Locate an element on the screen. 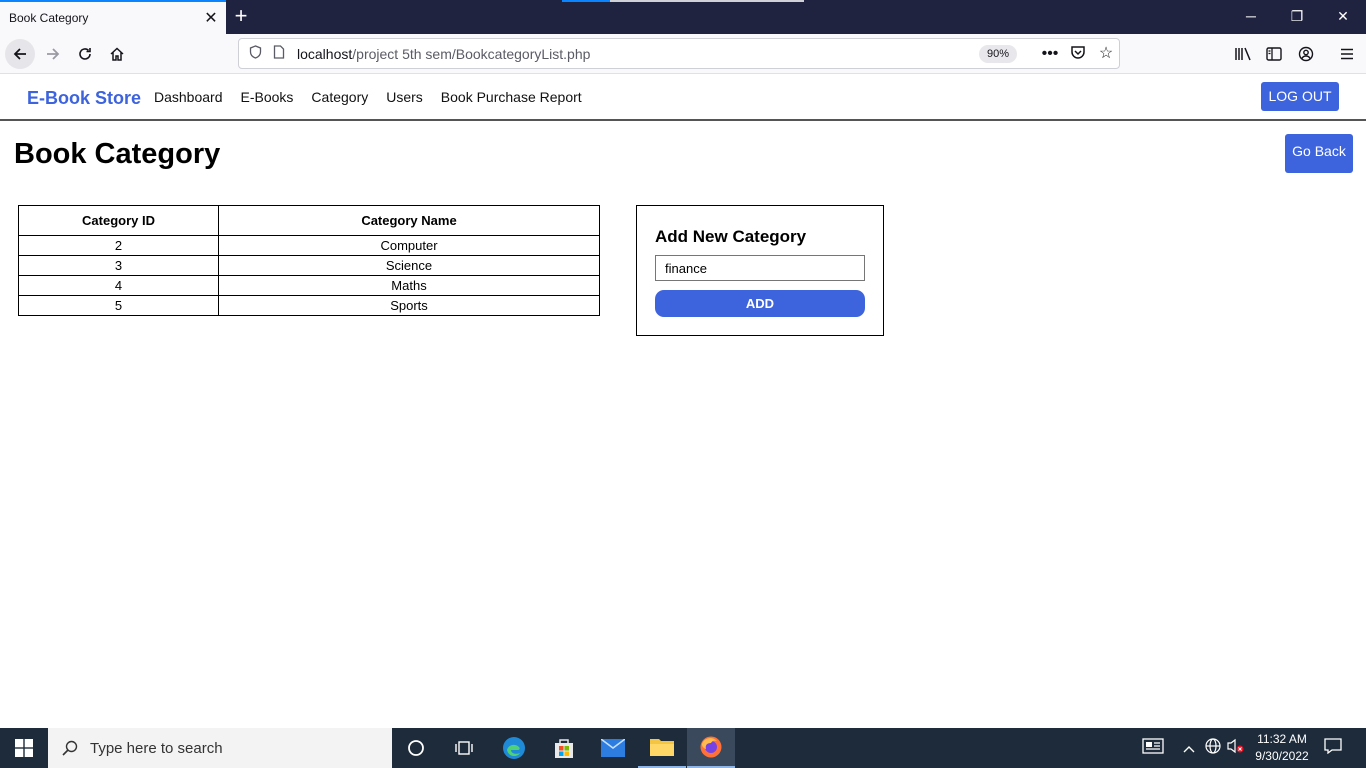 The image size is (1366, 768). table-row: 3 Science is located at coordinates (309, 265).